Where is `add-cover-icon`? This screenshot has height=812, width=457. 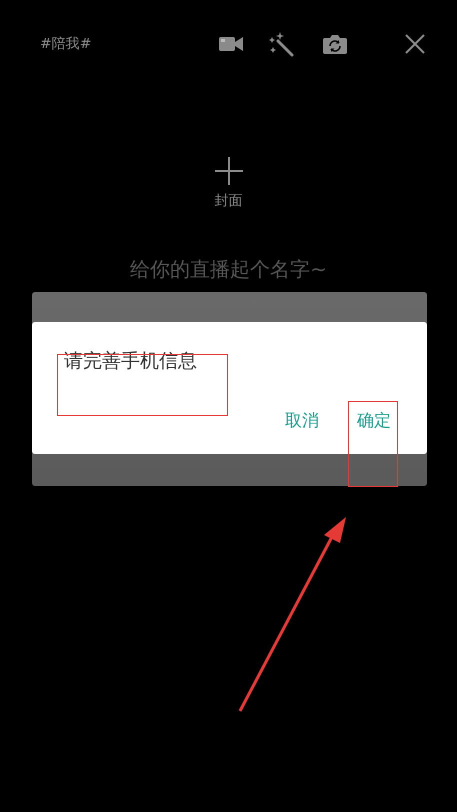
add-cover-icon is located at coordinates (229, 171).